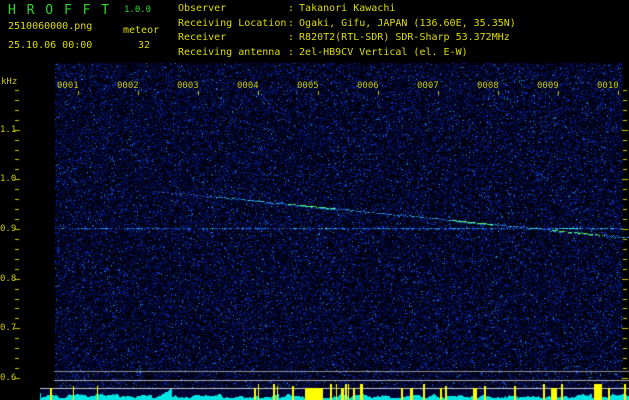 This screenshot has height=400, width=629. Describe the element at coordinates (202, 38) in the screenshot. I see `info-label: Receiver` at that location.